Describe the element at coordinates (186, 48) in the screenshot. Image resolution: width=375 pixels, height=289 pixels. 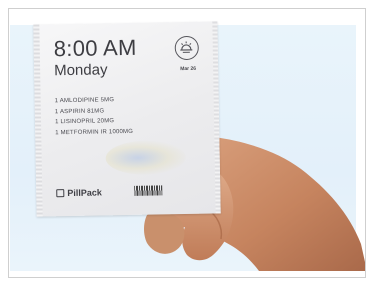
I see `sunrise-icon` at that location.